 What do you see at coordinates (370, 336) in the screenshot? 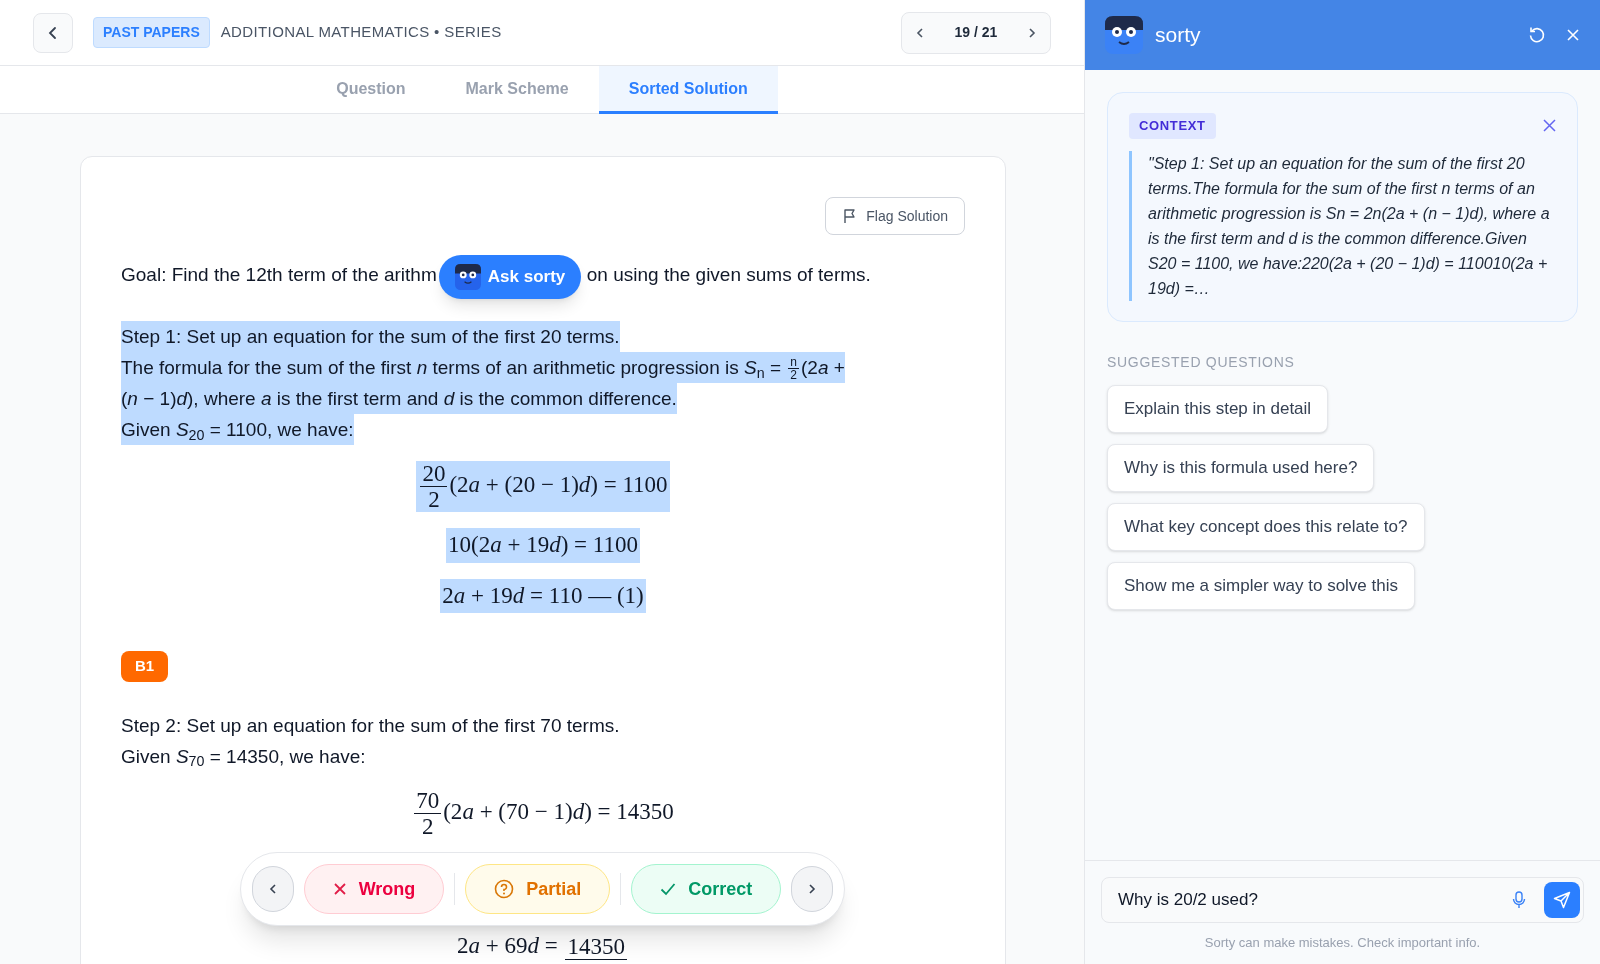
I see `step-text: Step 1: Set up an equation for the sum of the first 20 terms.` at bounding box center [370, 336].